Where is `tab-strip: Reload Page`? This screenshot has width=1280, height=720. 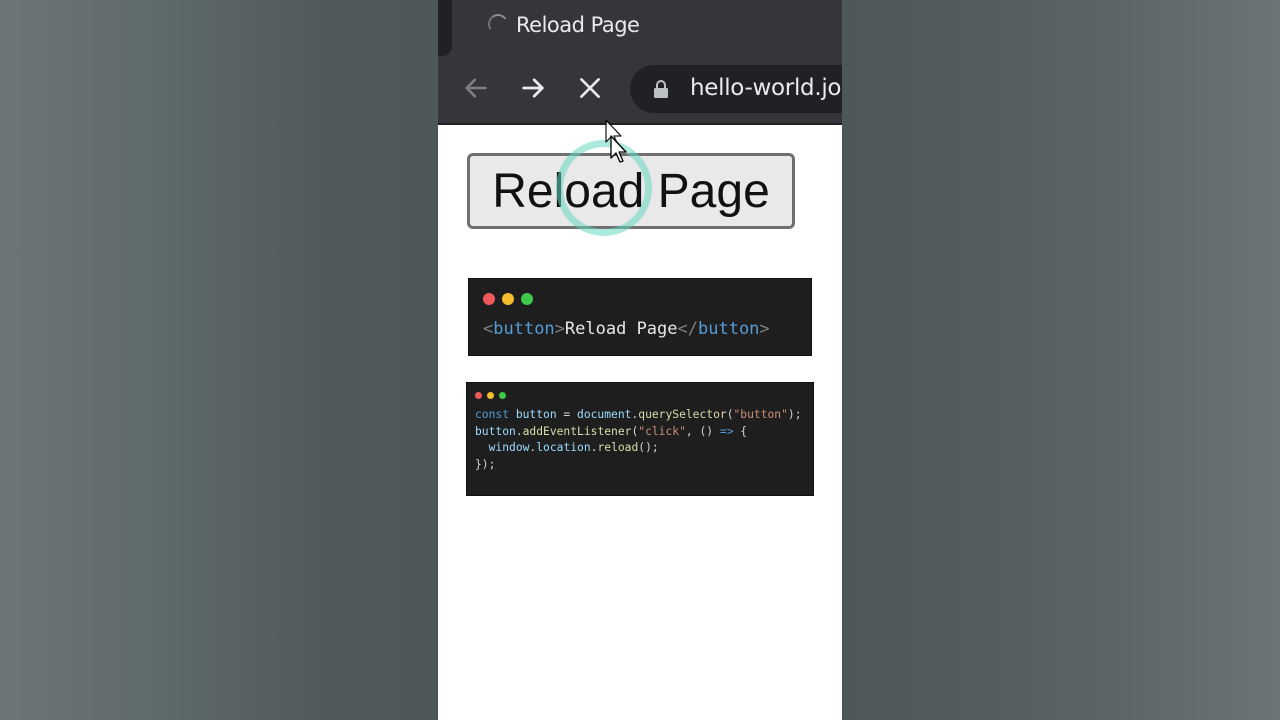 tab-strip: Reload Page is located at coordinates (640, 28).